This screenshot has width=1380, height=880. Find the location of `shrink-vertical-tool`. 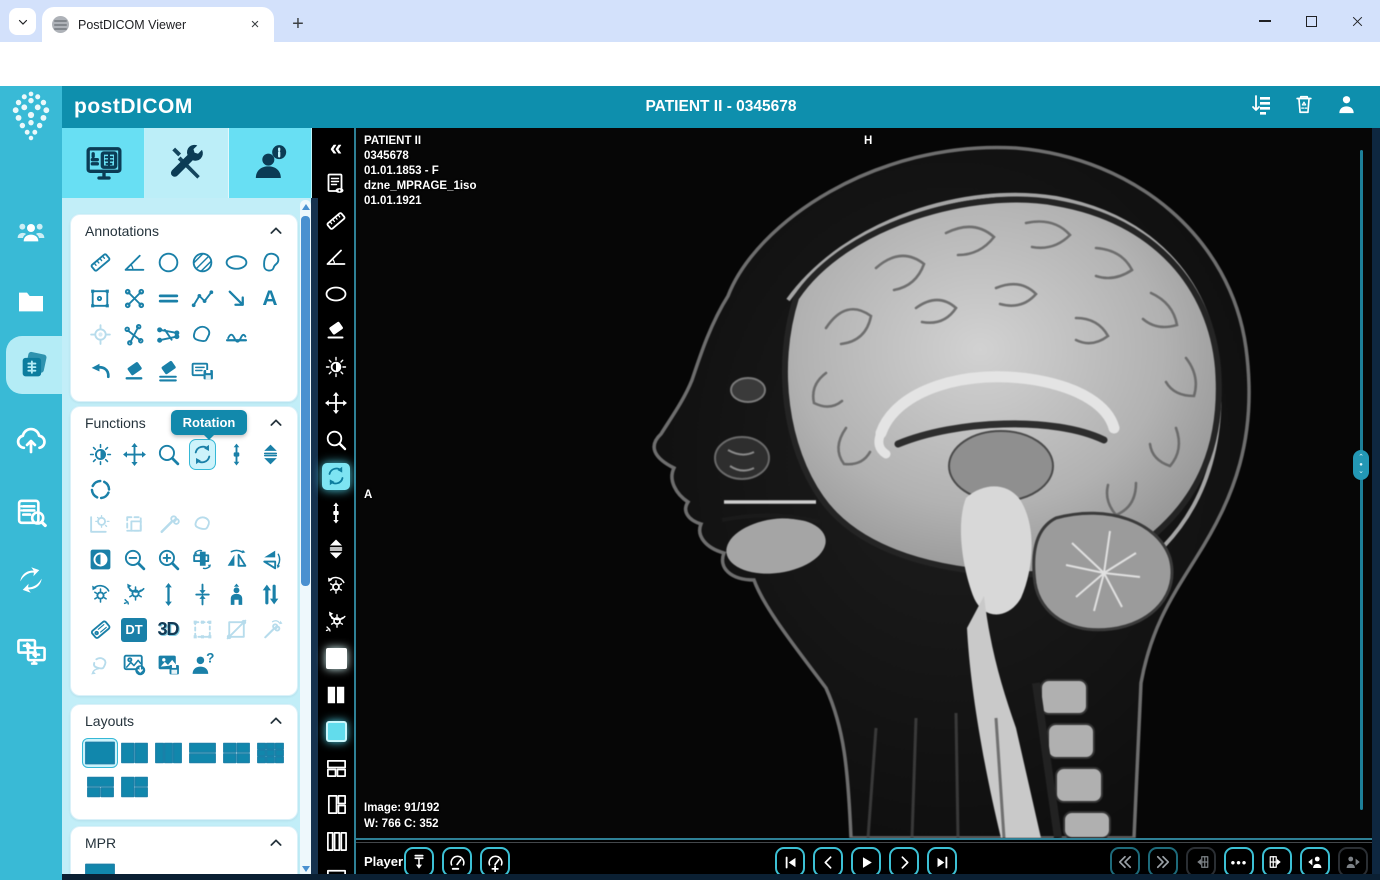

shrink-vertical-tool is located at coordinates (202, 594).